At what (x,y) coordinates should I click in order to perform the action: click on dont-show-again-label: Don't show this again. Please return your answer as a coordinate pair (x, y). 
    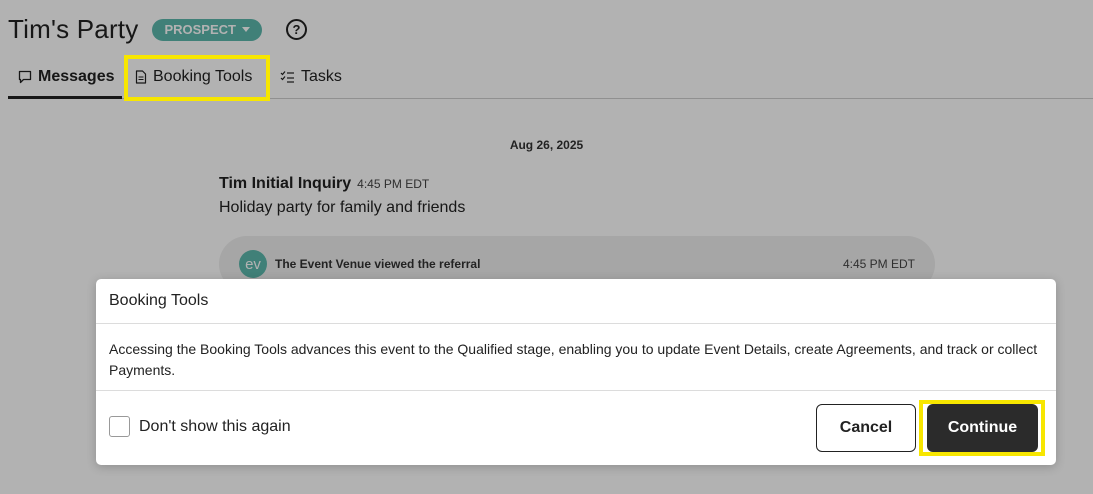
    Looking at the image, I should click on (215, 427).